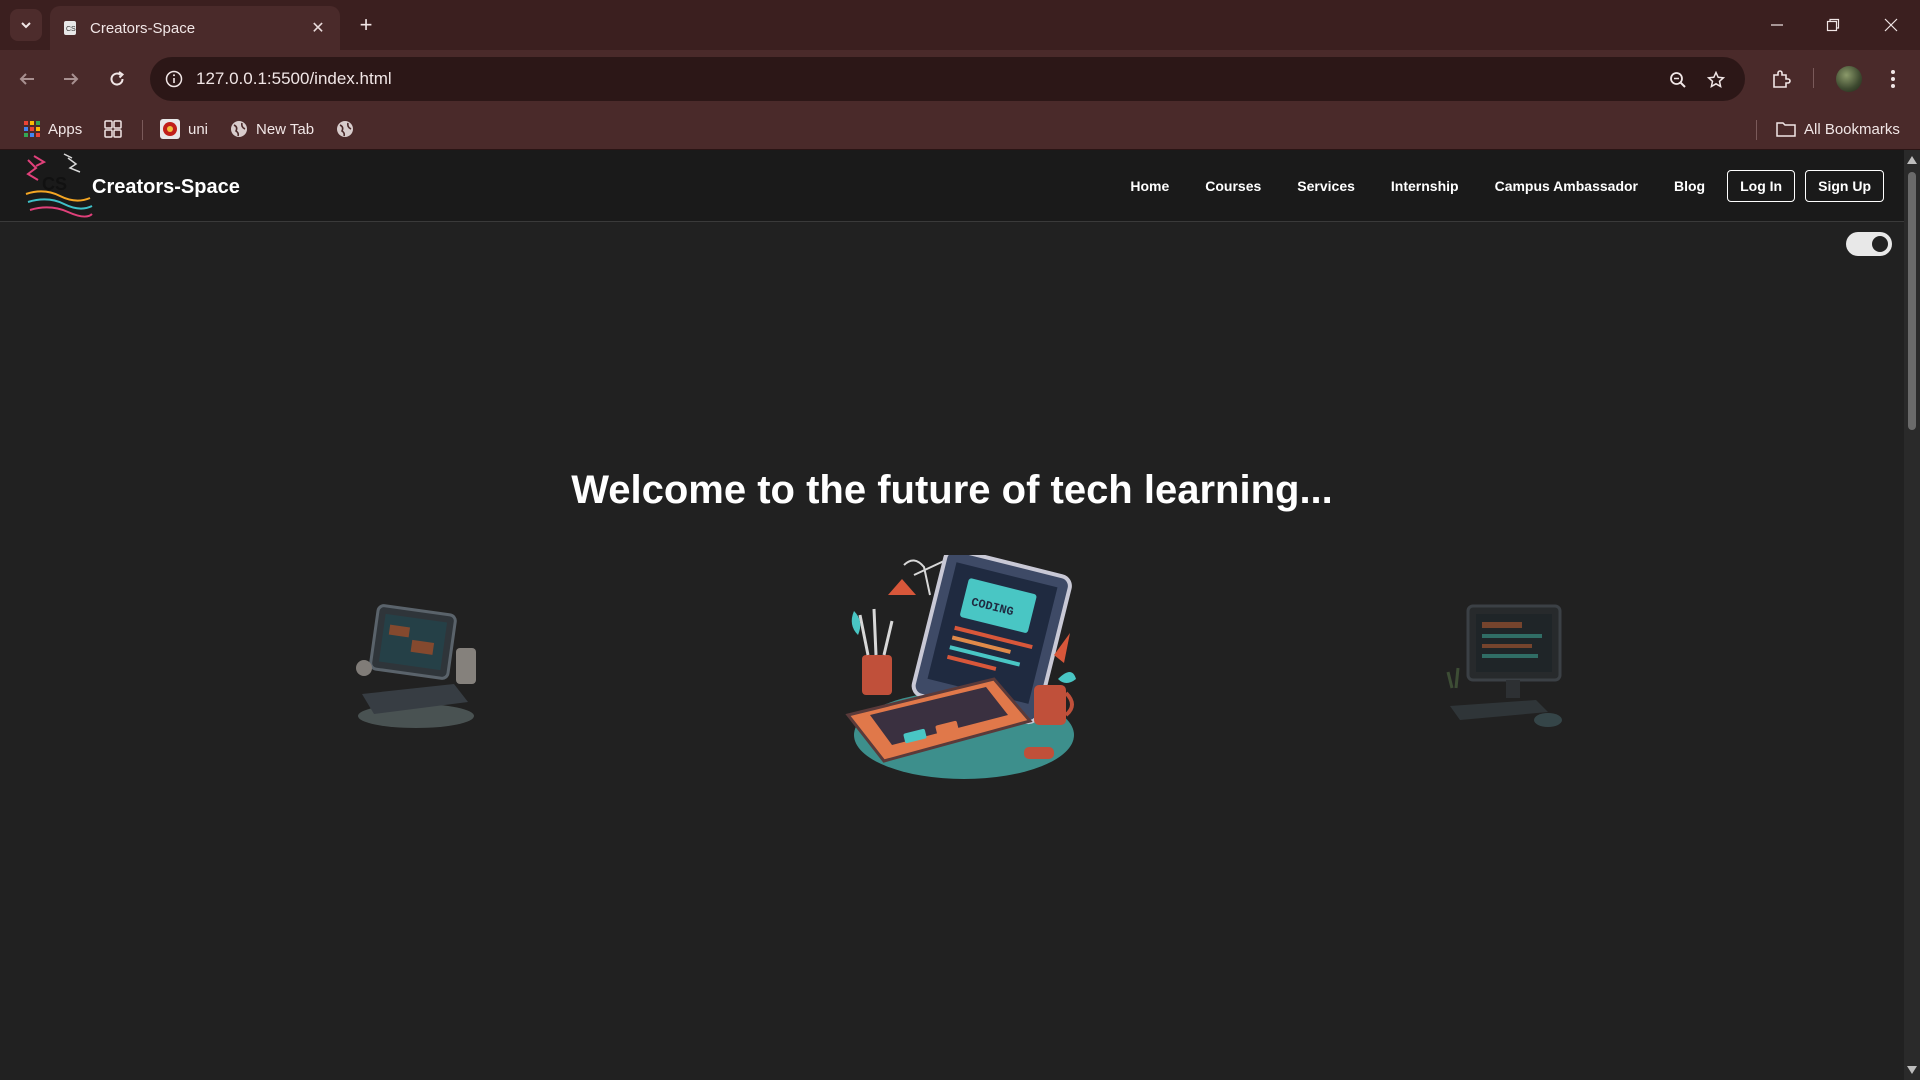 The width and height of the screenshot is (1920, 1080). I want to click on arrow-right-icon, so click(71, 79).